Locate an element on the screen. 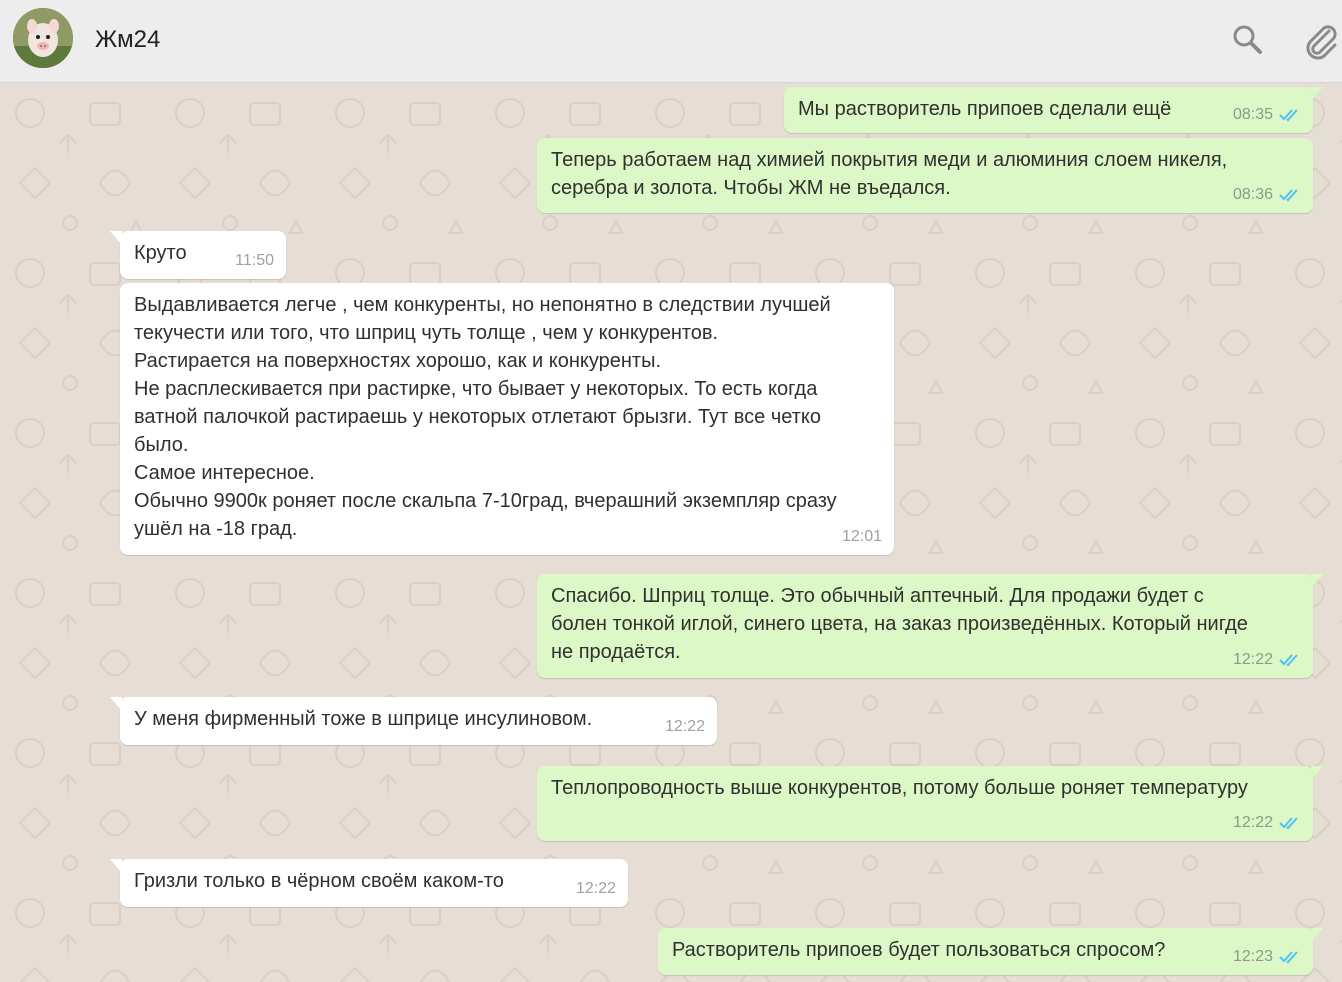  message-time: 08:36 is located at coordinates (1252, 194).